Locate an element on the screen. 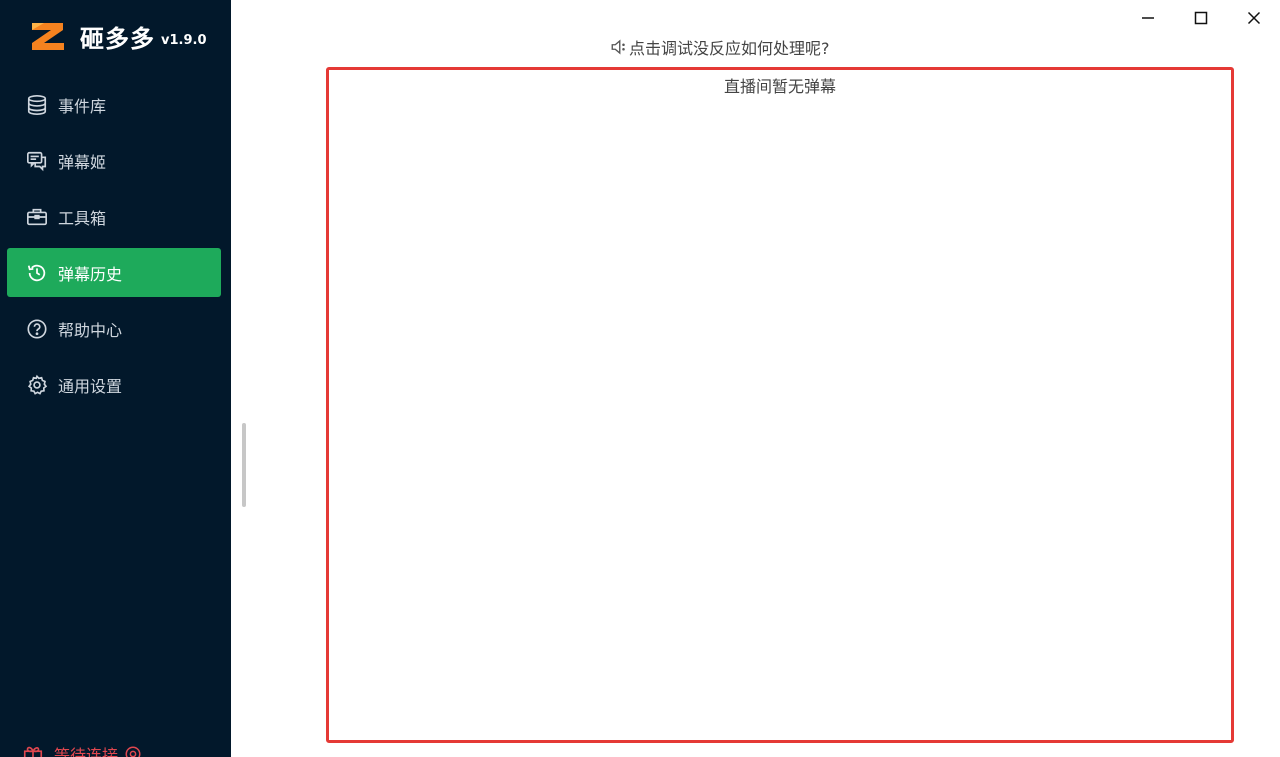  panel-resize-handle is located at coordinates (244, 465).